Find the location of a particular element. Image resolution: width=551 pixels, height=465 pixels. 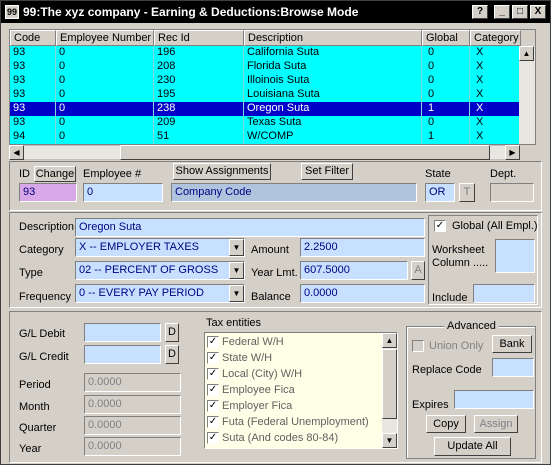

assign-button: Assign is located at coordinates (496, 424).